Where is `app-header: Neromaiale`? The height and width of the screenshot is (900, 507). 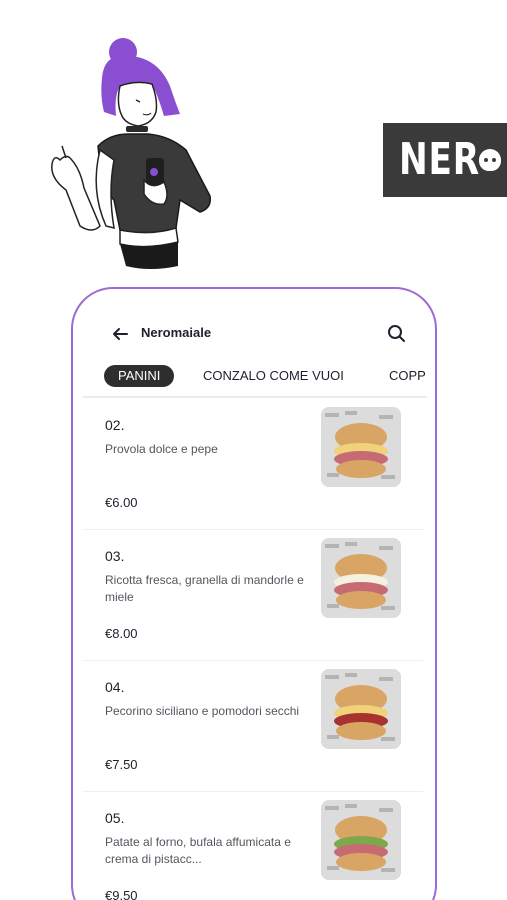 app-header: Neromaiale is located at coordinates (254, 334).